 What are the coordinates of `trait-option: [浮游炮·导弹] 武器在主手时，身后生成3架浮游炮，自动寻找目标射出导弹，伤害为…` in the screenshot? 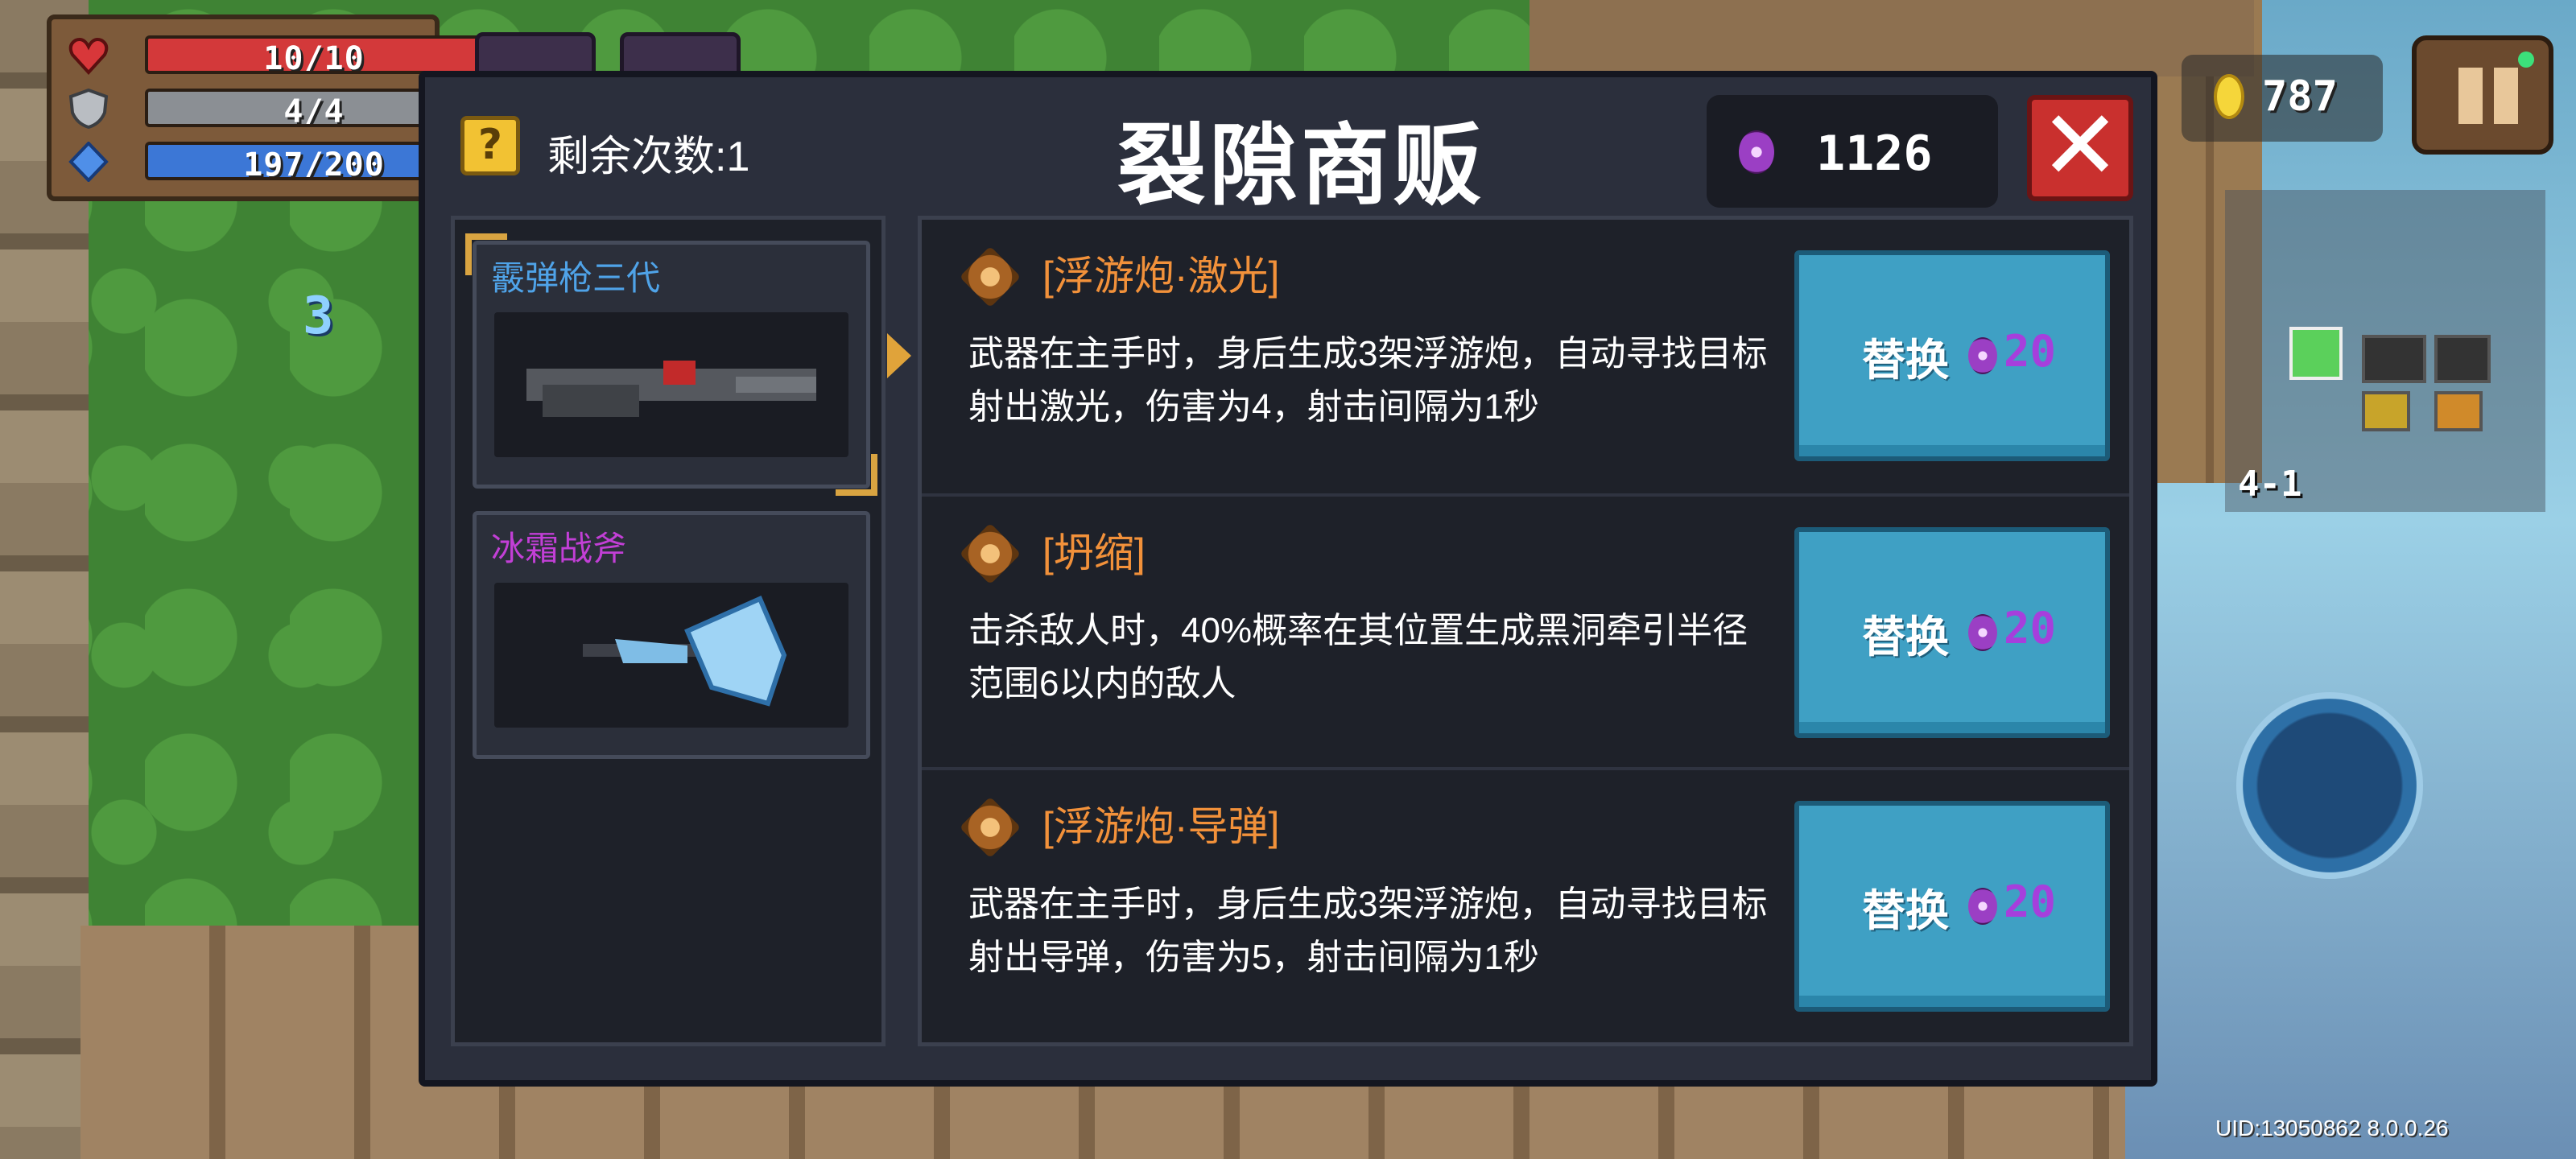 It's located at (1525, 904).